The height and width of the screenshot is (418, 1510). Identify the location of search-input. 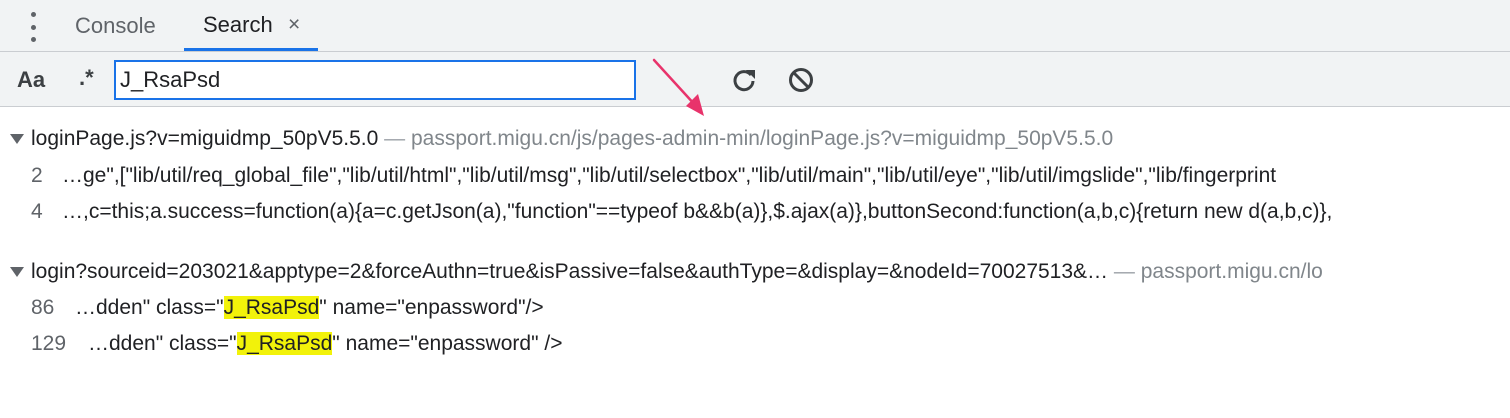
(375, 80).